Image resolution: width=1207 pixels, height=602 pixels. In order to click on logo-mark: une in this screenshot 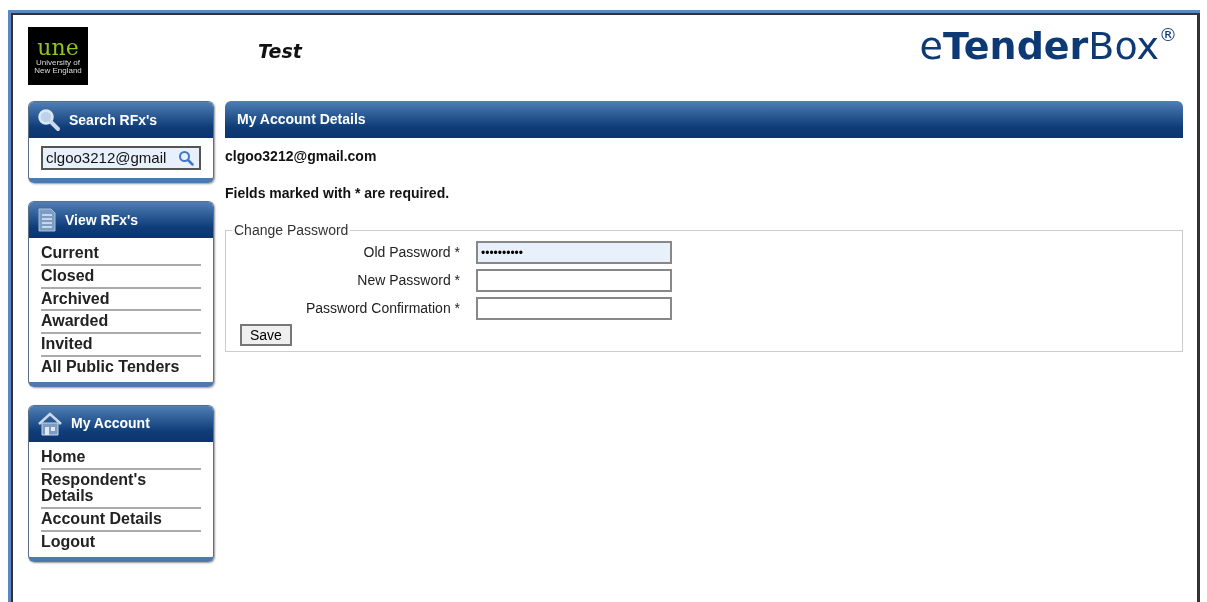, I will do `click(58, 47)`.